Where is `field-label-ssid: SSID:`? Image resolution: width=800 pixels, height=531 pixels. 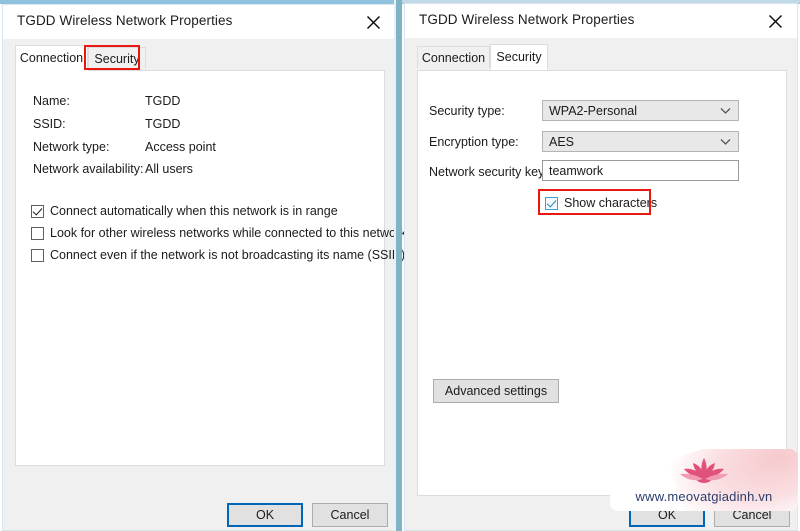
field-label-ssid: SSID: is located at coordinates (49, 124).